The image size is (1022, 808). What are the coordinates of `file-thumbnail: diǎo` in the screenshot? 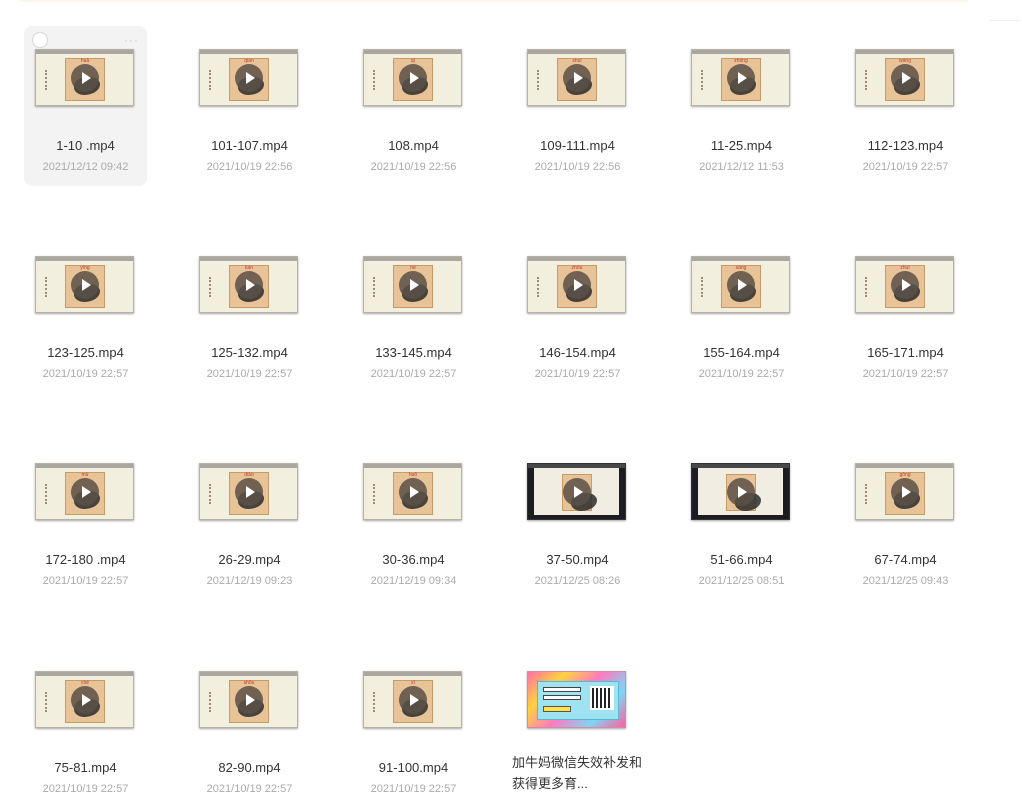 It's located at (248, 491).